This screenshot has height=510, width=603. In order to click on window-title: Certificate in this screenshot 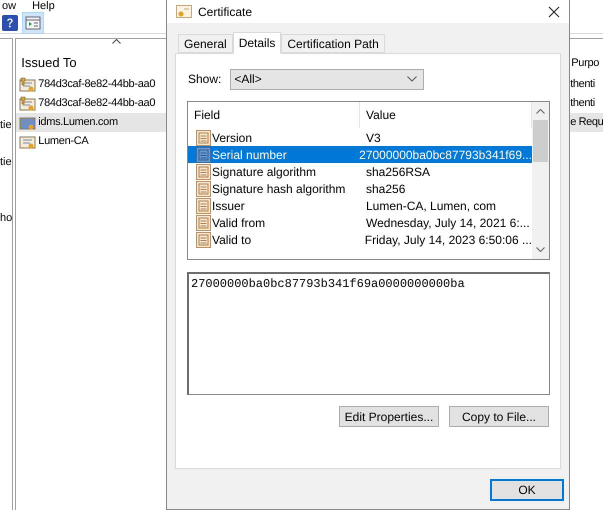, I will do `click(225, 12)`.